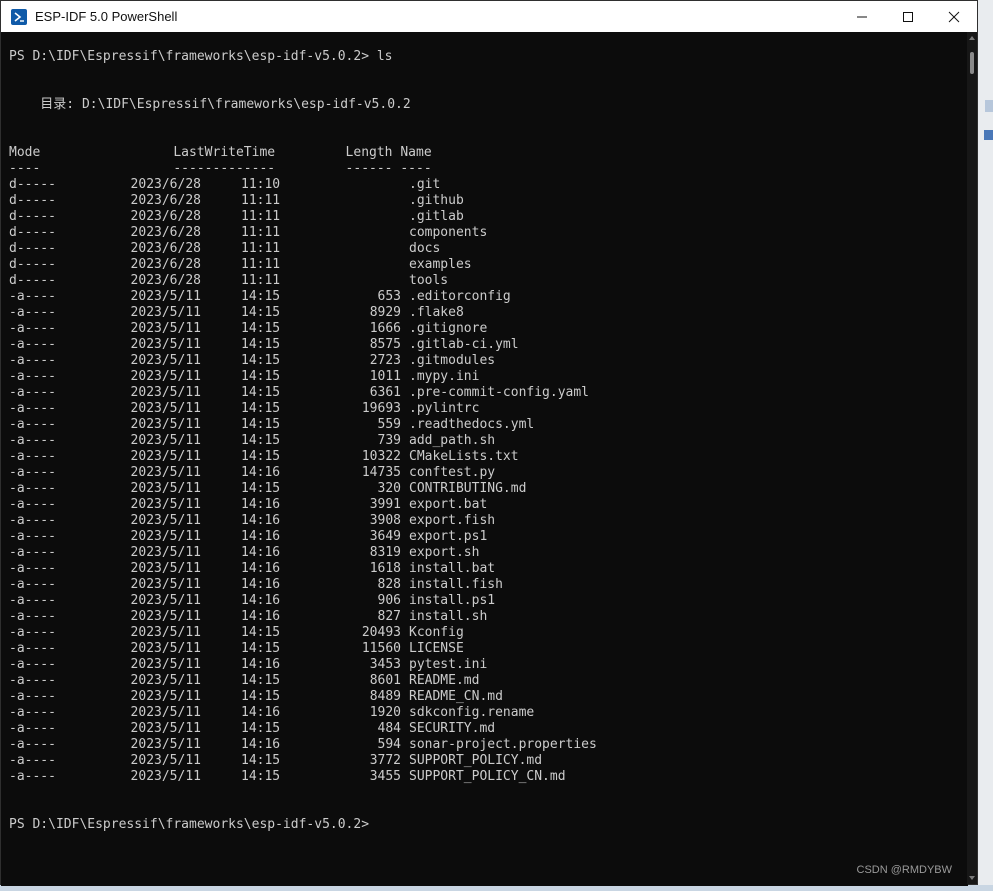 The height and width of the screenshot is (891, 993). Describe the element at coordinates (436, 632) in the screenshot. I see `entry-name: Kconfig` at that location.